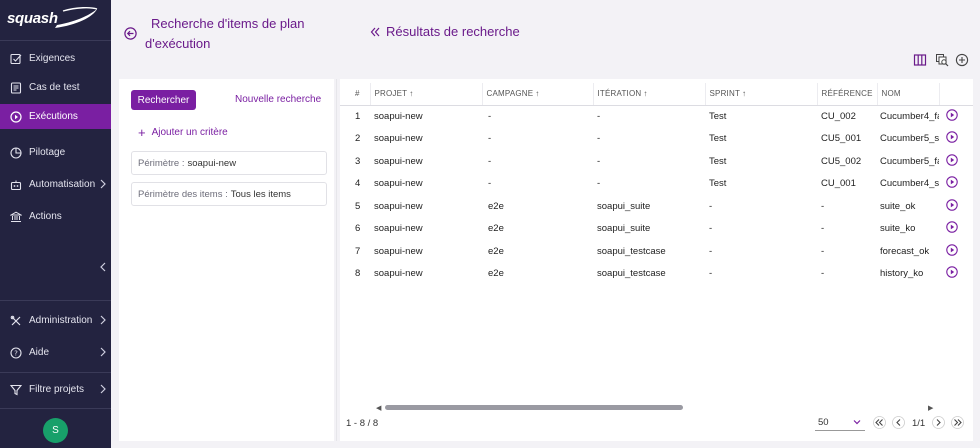 The image size is (980, 448). I want to click on col-header-label: SPRINT, so click(725, 94).